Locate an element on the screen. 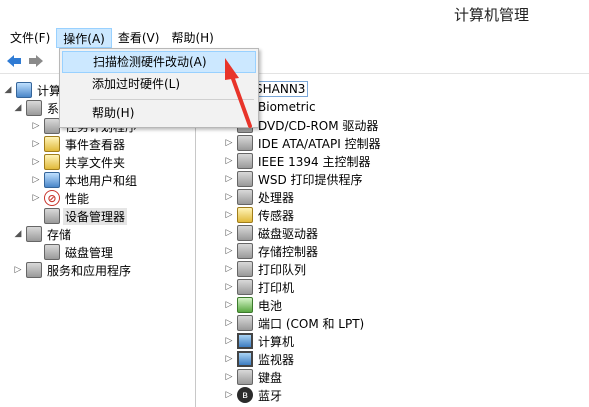 The image size is (589, 407). storage-controller-icon is located at coordinates (245, 251).